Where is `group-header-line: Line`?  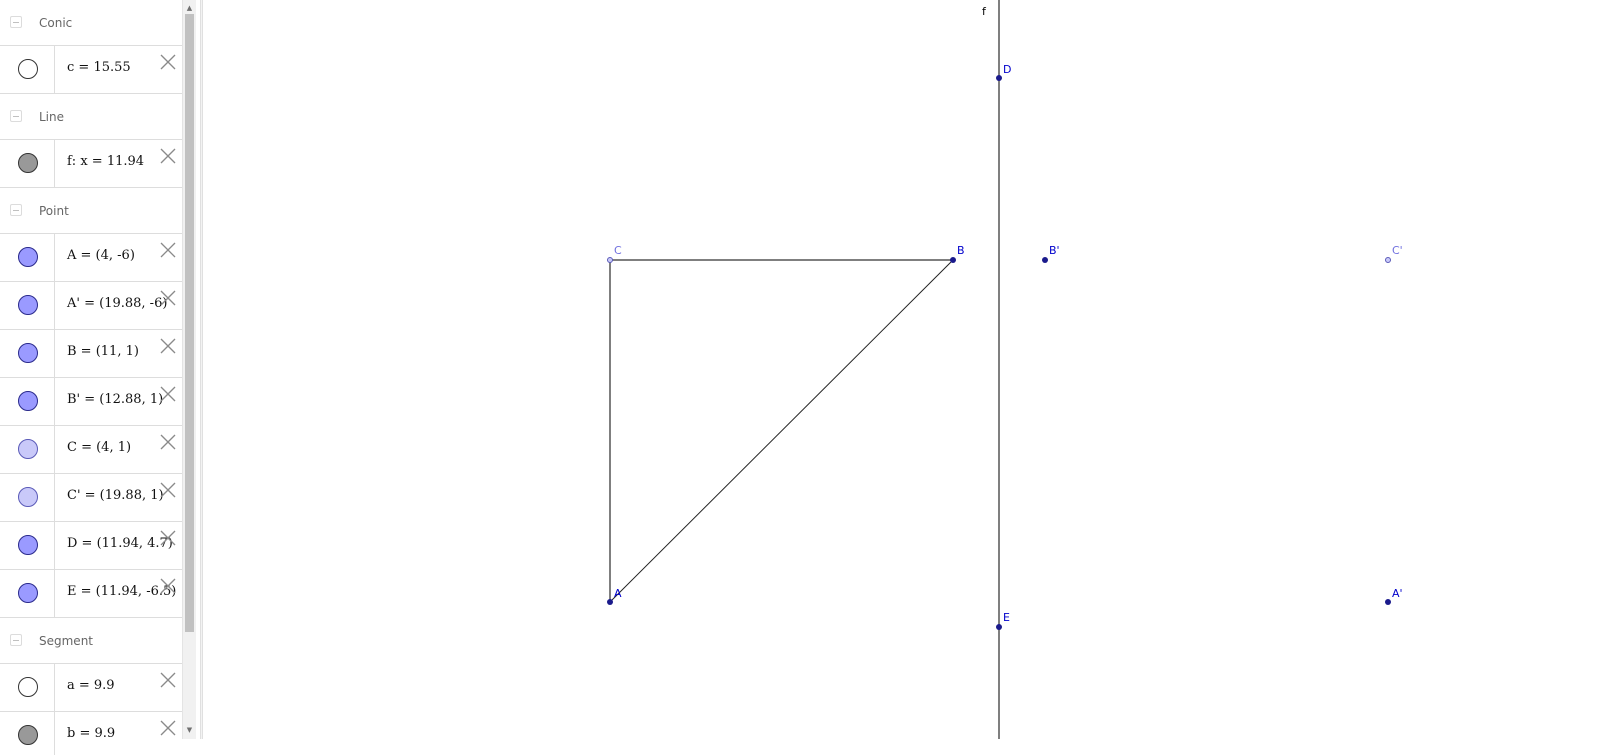 group-header-line: Line is located at coordinates (91, 117).